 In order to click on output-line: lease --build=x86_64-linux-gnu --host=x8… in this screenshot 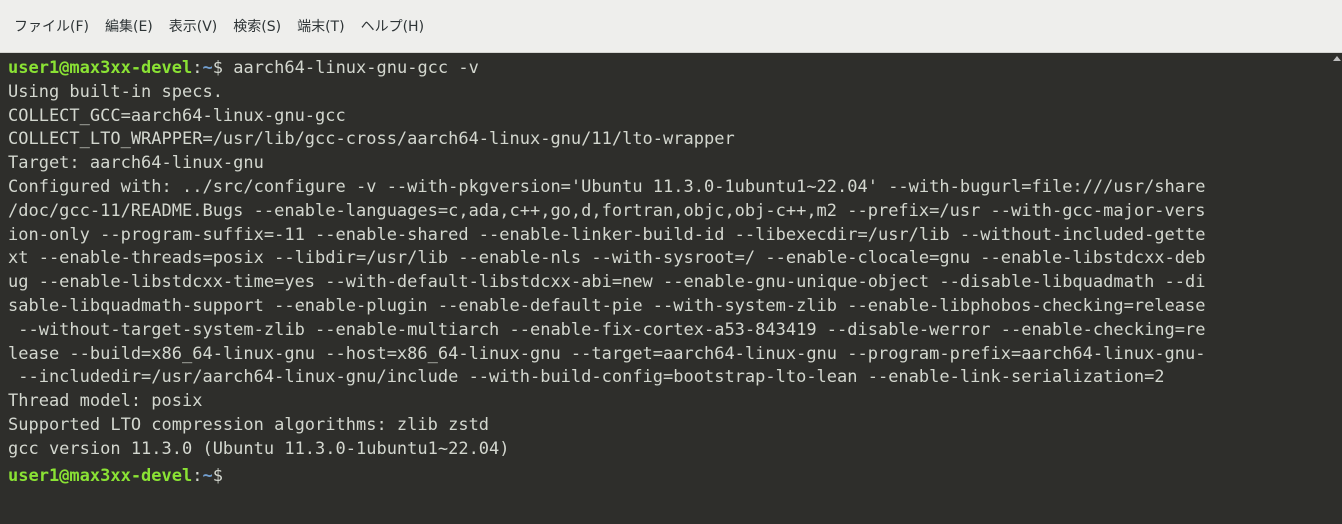, I will do `click(607, 353)`.